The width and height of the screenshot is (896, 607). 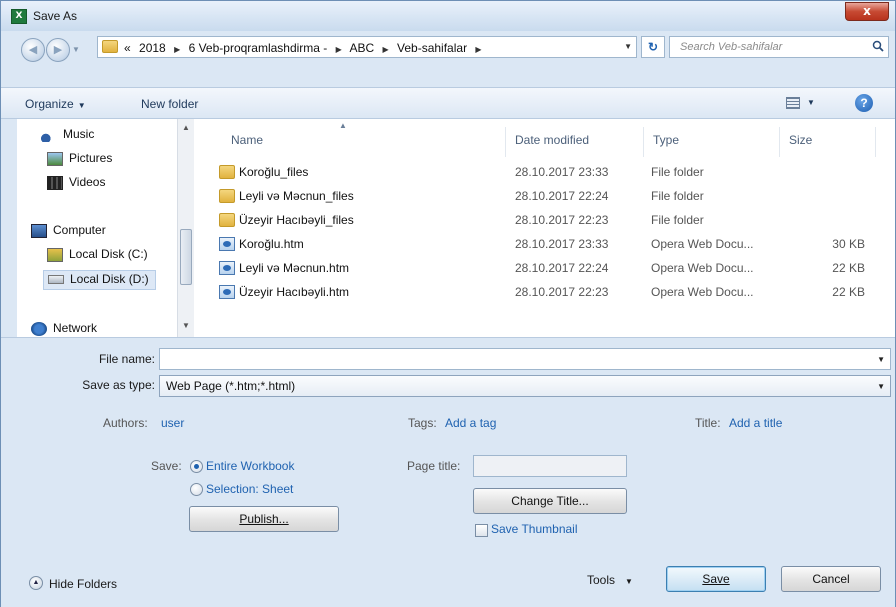 I want to click on view-options-icon, so click(x=793, y=103).